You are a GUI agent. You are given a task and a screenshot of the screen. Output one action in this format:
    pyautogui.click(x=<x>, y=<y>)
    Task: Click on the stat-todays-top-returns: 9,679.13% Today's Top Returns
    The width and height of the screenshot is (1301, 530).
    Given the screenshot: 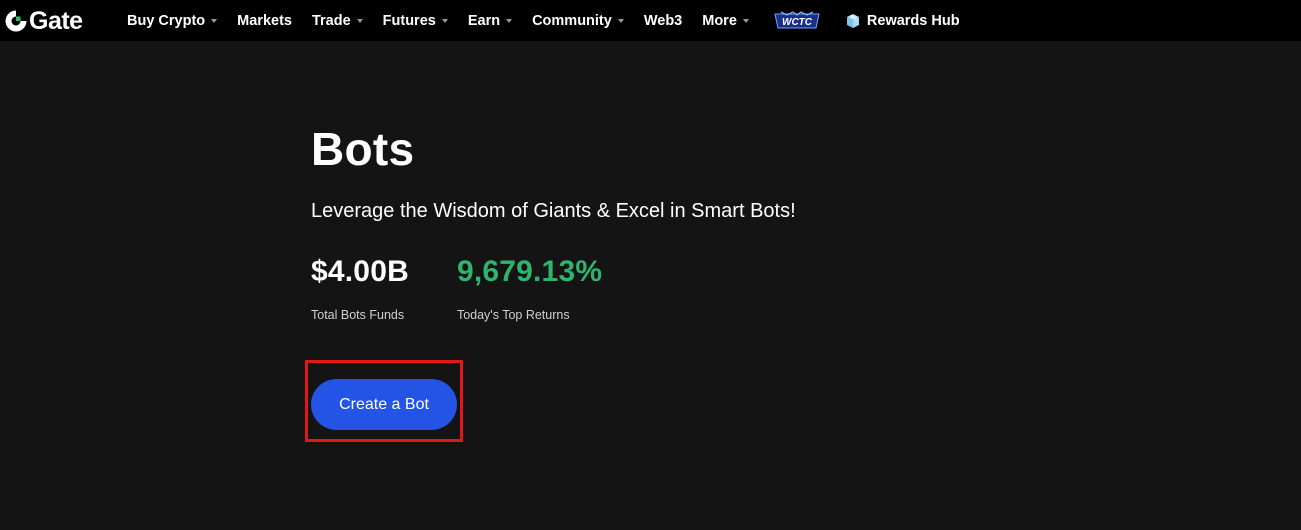 What is the action you would take?
    pyautogui.click(x=529, y=288)
    